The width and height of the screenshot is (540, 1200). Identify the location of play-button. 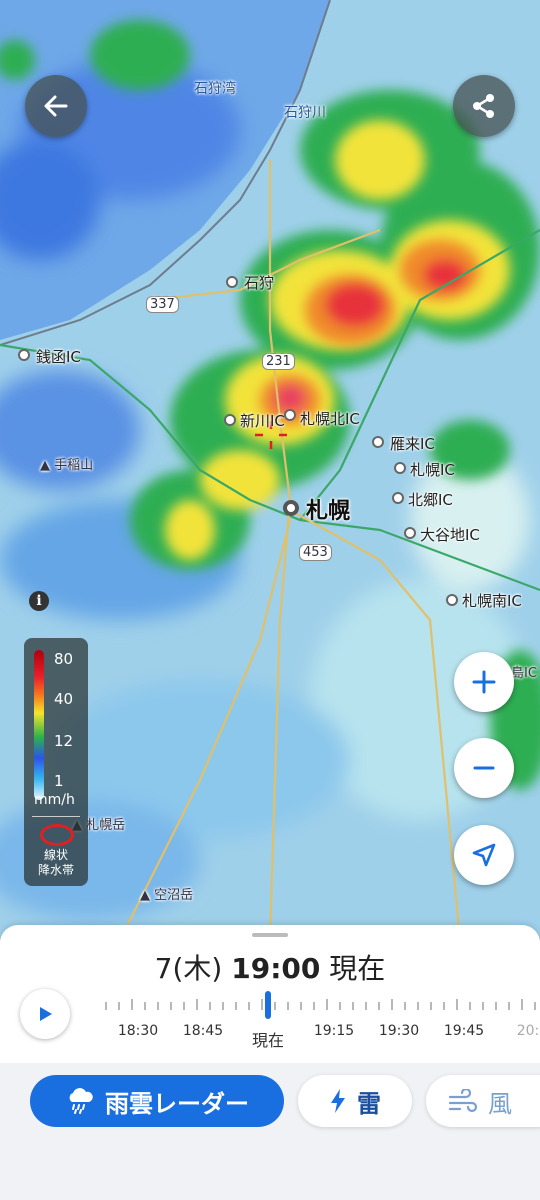
(45, 1014).